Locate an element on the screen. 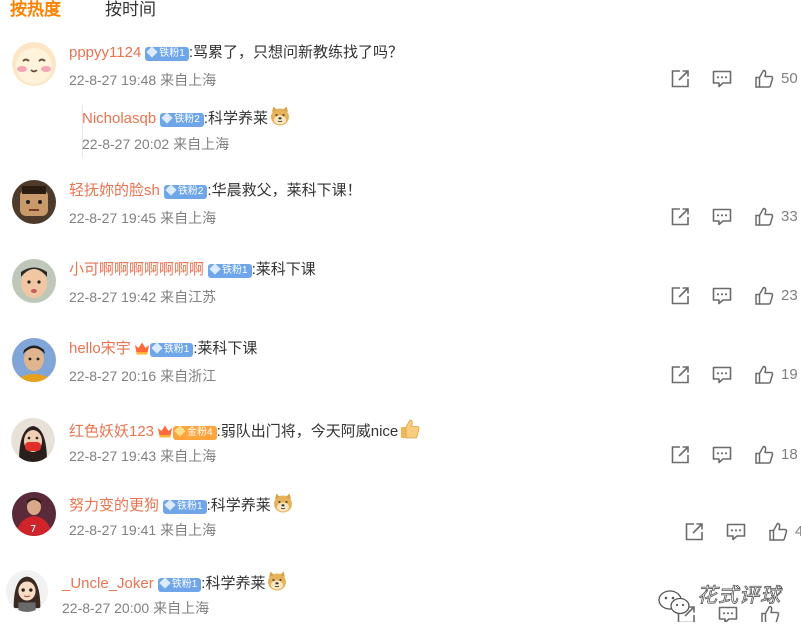  comment-actions: 19 is located at coordinates (733, 376).